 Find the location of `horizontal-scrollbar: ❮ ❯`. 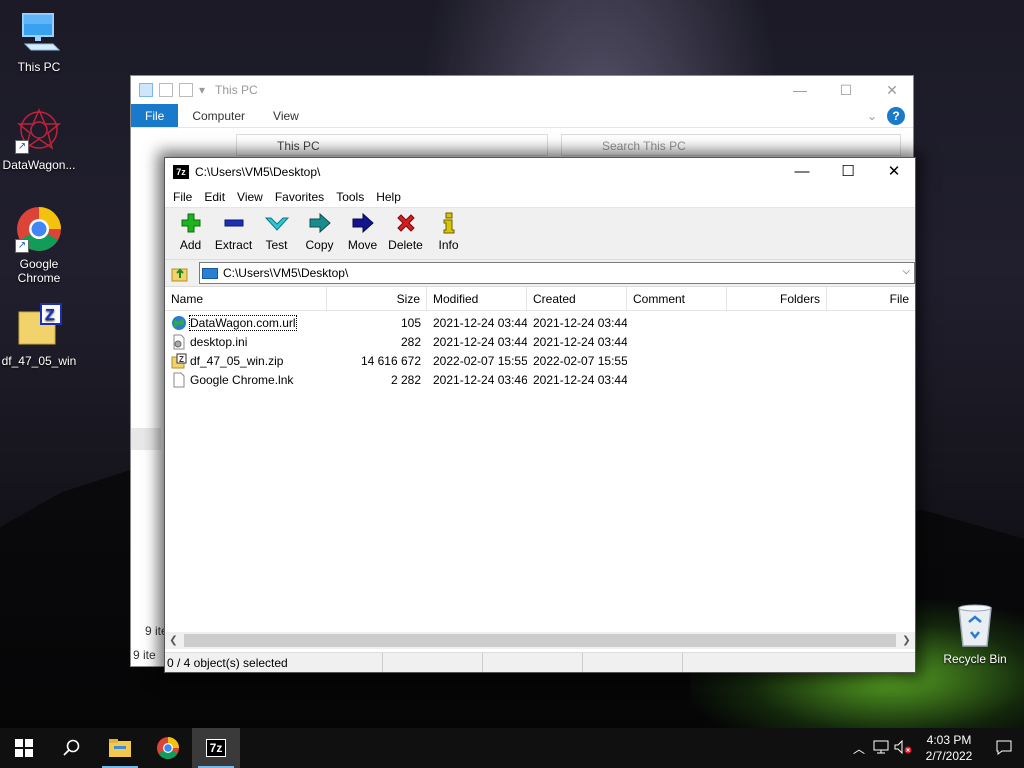

horizontal-scrollbar: ❮ ❯ is located at coordinates (540, 640).